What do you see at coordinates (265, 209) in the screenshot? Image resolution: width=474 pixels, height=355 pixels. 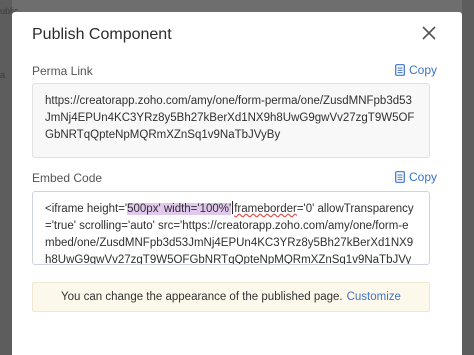 I see `embed-code-spell-error: frameborder` at bounding box center [265, 209].